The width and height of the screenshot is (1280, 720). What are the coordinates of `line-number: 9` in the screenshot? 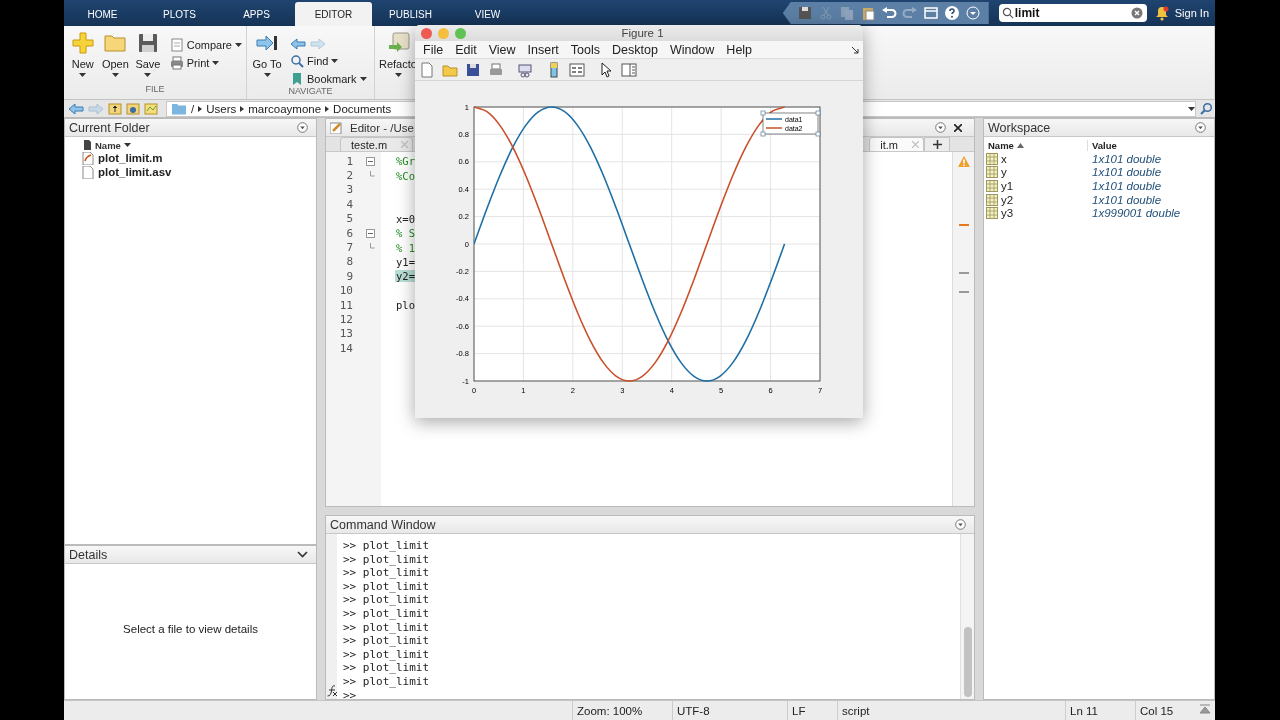 It's located at (349, 276).